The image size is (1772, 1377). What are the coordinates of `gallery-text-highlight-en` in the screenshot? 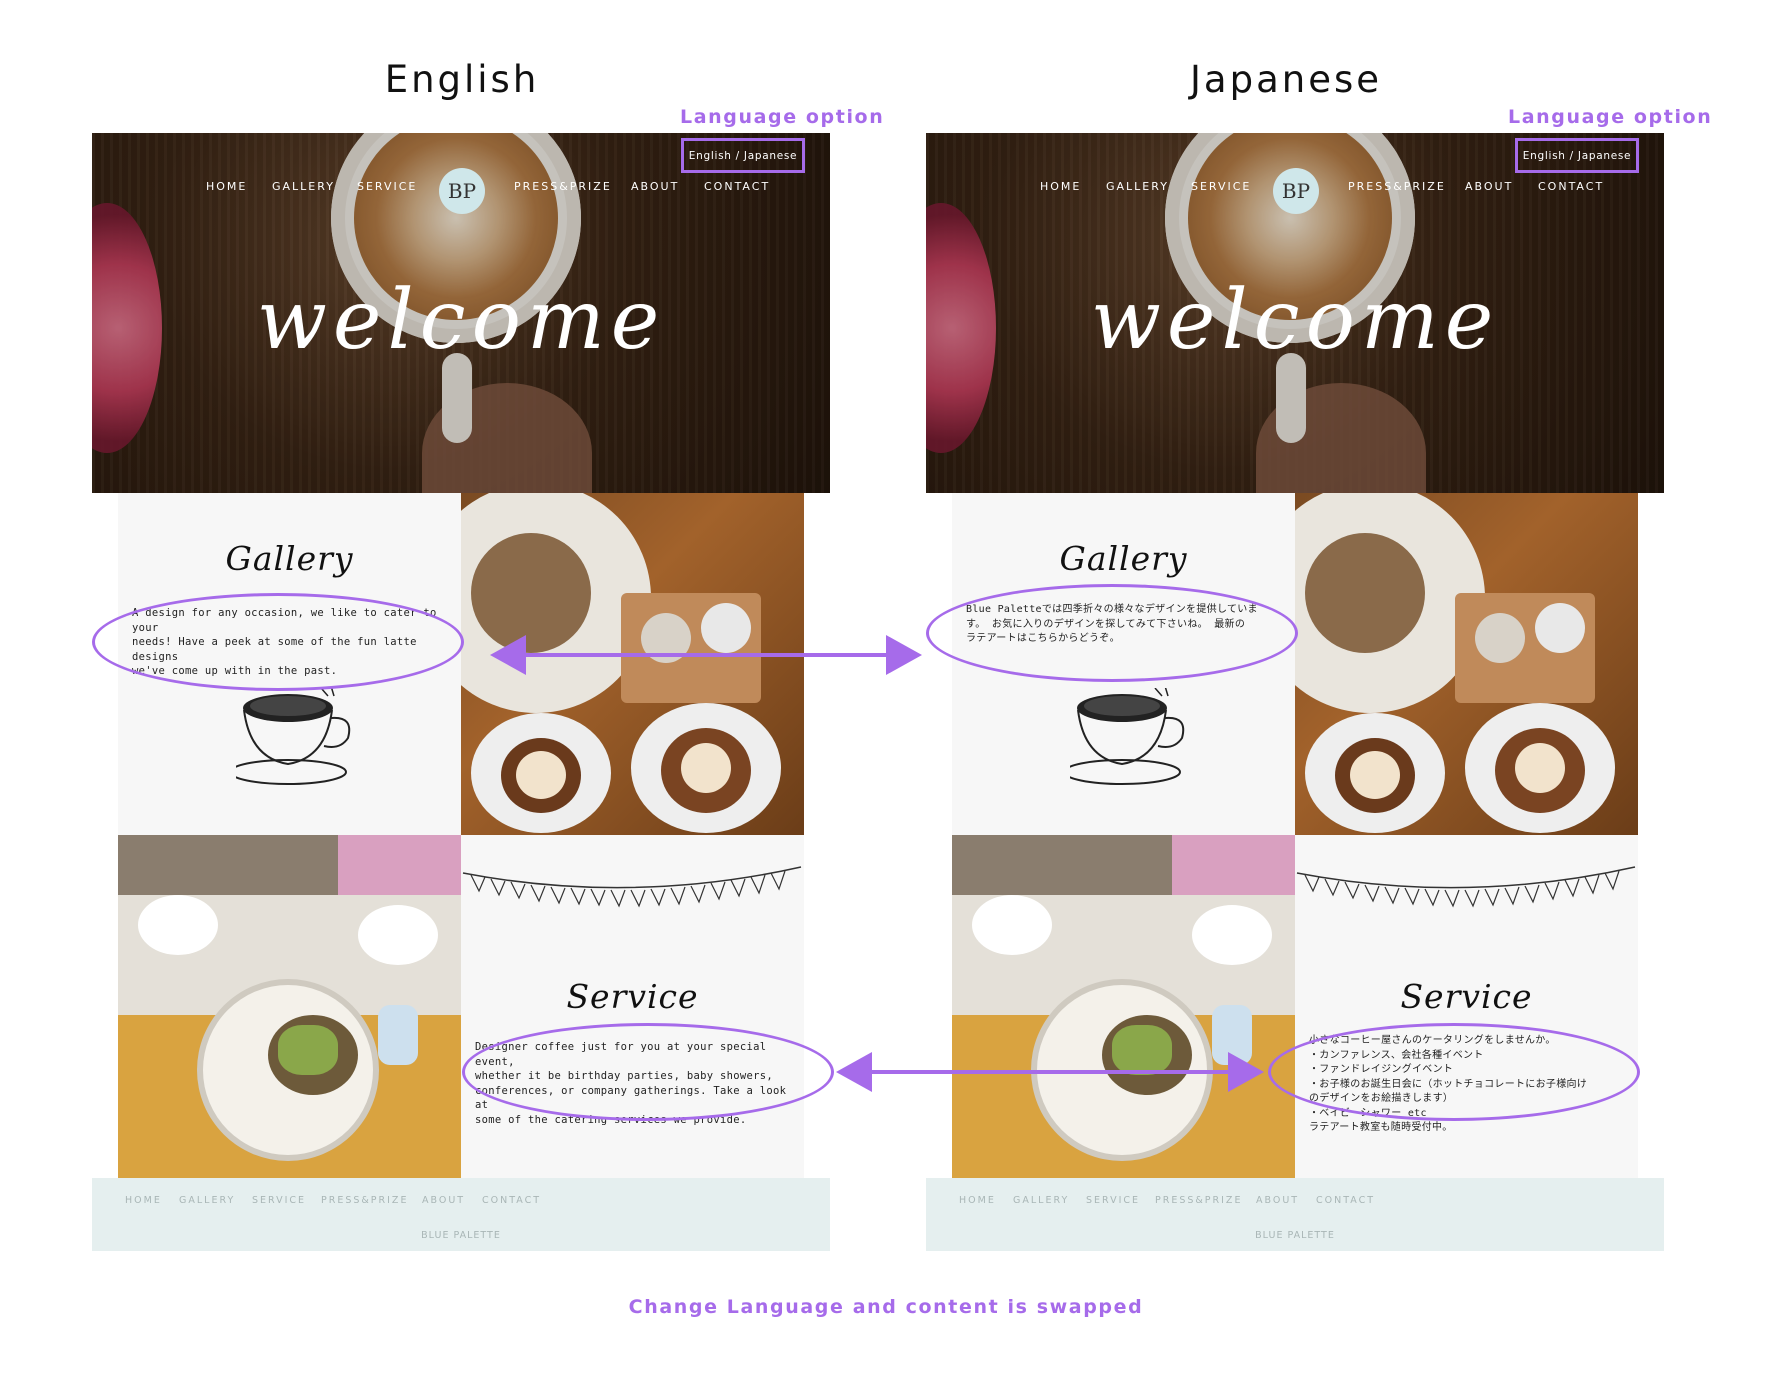 It's located at (278, 642).